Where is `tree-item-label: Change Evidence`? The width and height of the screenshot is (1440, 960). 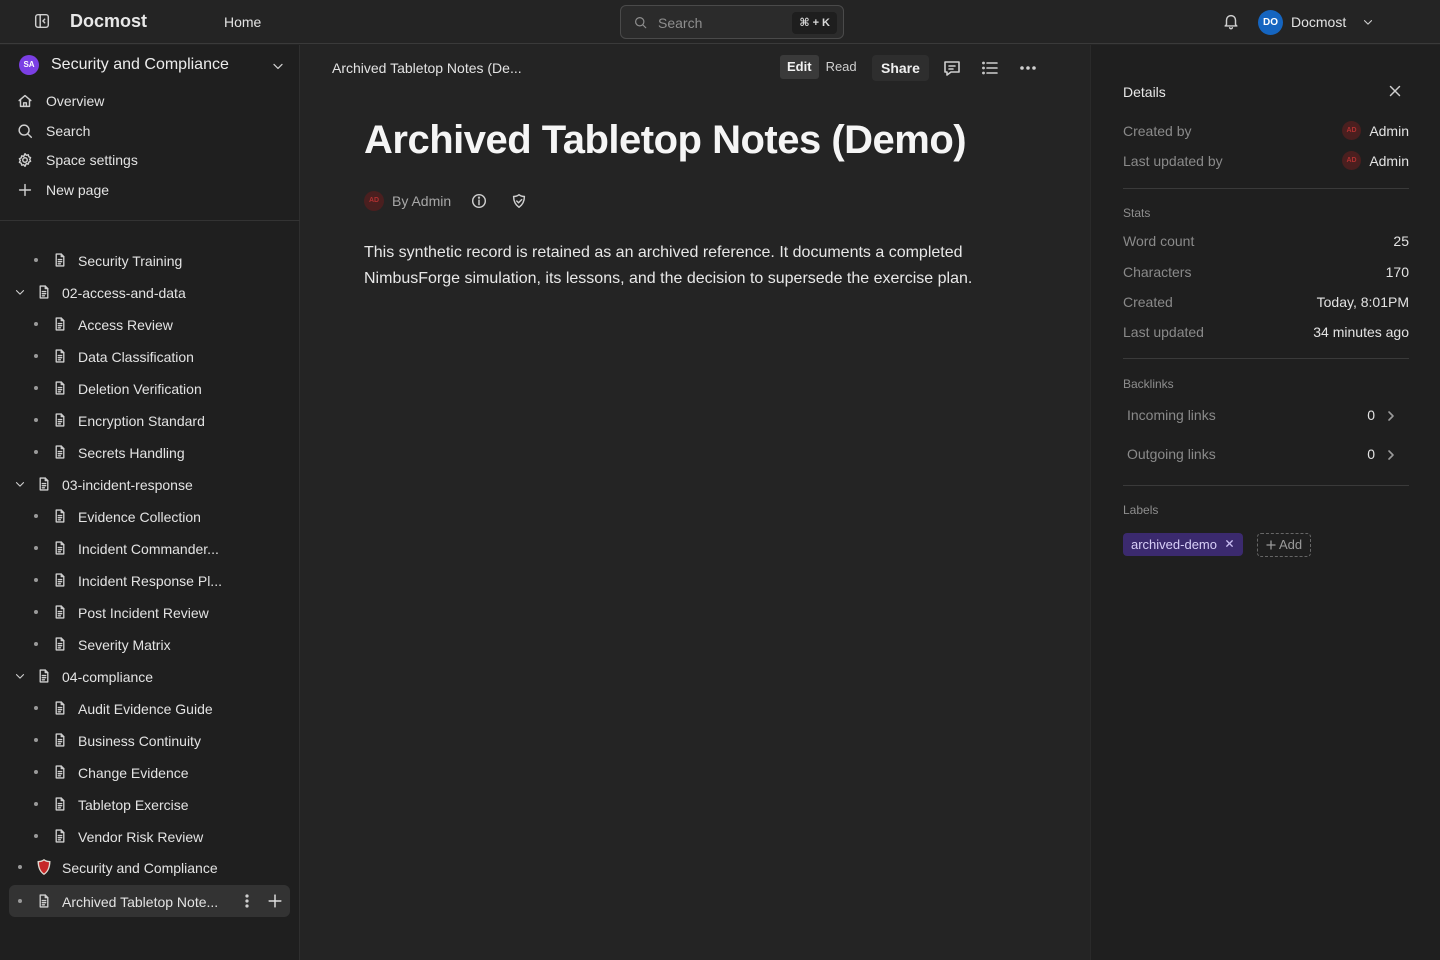 tree-item-label: Change Evidence is located at coordinates (133, 773).